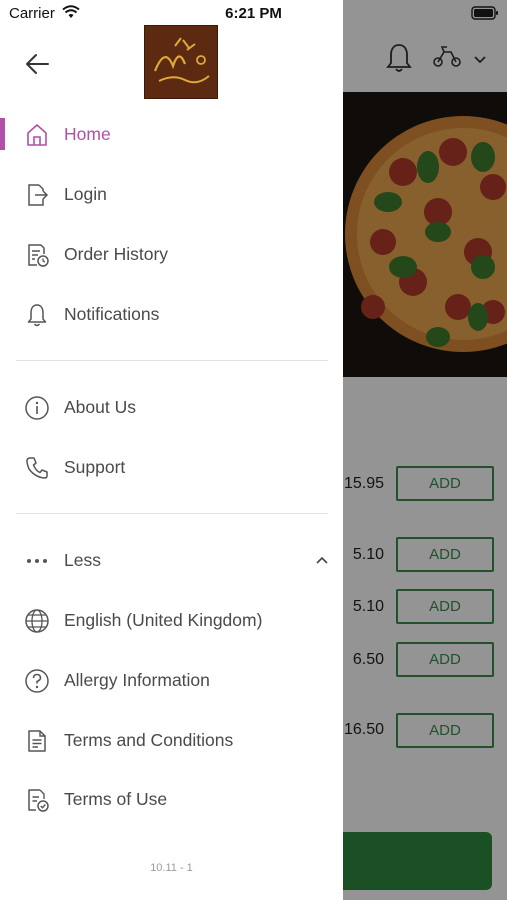 This screenshot has height=900, width=507. Describe the element at coordinates (112, 314) in the screenshot. I see `menu-item-label: Notifications` at that location.